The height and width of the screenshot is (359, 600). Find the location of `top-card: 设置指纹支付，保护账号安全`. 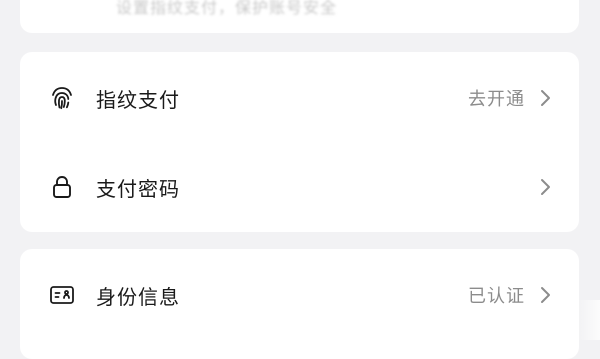

top-card: 设置指纹支付，保护账号安全 is located at coordinates (299, 16).